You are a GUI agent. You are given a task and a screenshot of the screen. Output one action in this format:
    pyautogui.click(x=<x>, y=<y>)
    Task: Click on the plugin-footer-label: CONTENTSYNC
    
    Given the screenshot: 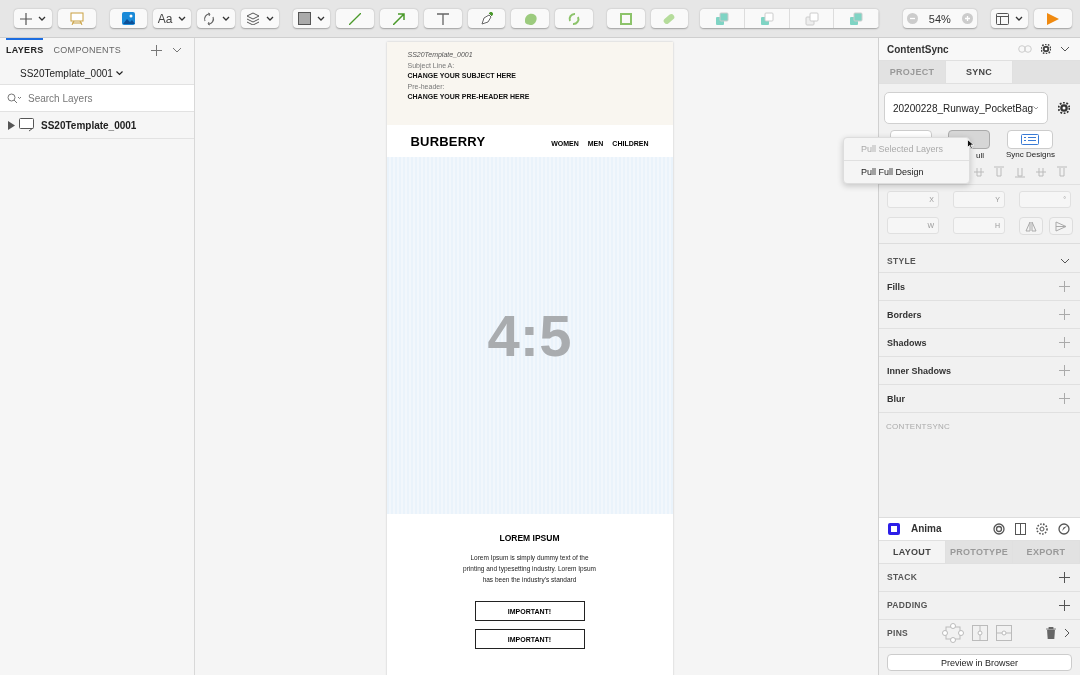 What is the action you would take?
    pyautogui.click(x=918, y=426)
    